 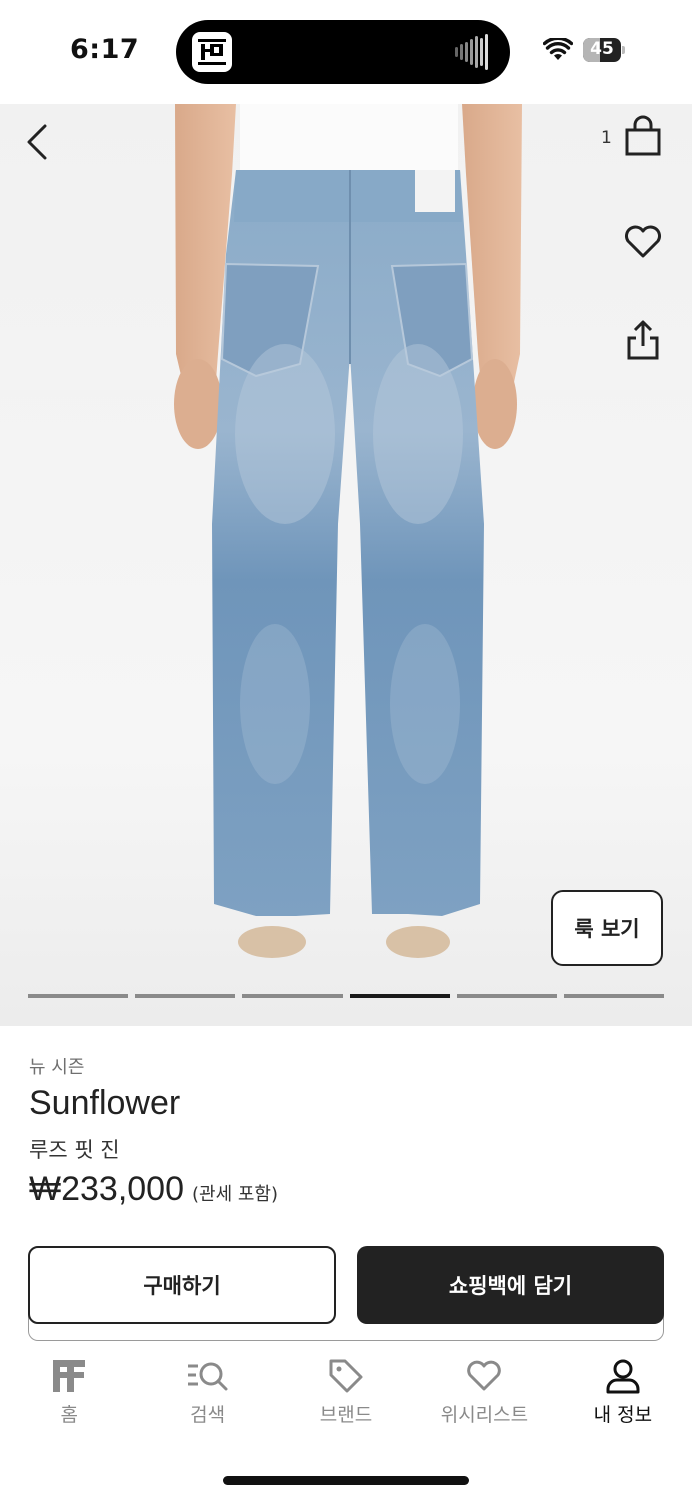 I want to click on back-chevron-icon, so click(x=37, y=142).